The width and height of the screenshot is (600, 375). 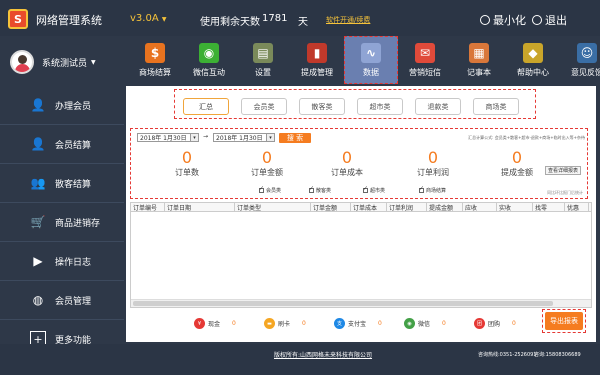 What do you see at coordinates (507, 355) in the screenshot?
I see `hotline: 咨询热线:0351-2526091` at bounding box center [507, 355].